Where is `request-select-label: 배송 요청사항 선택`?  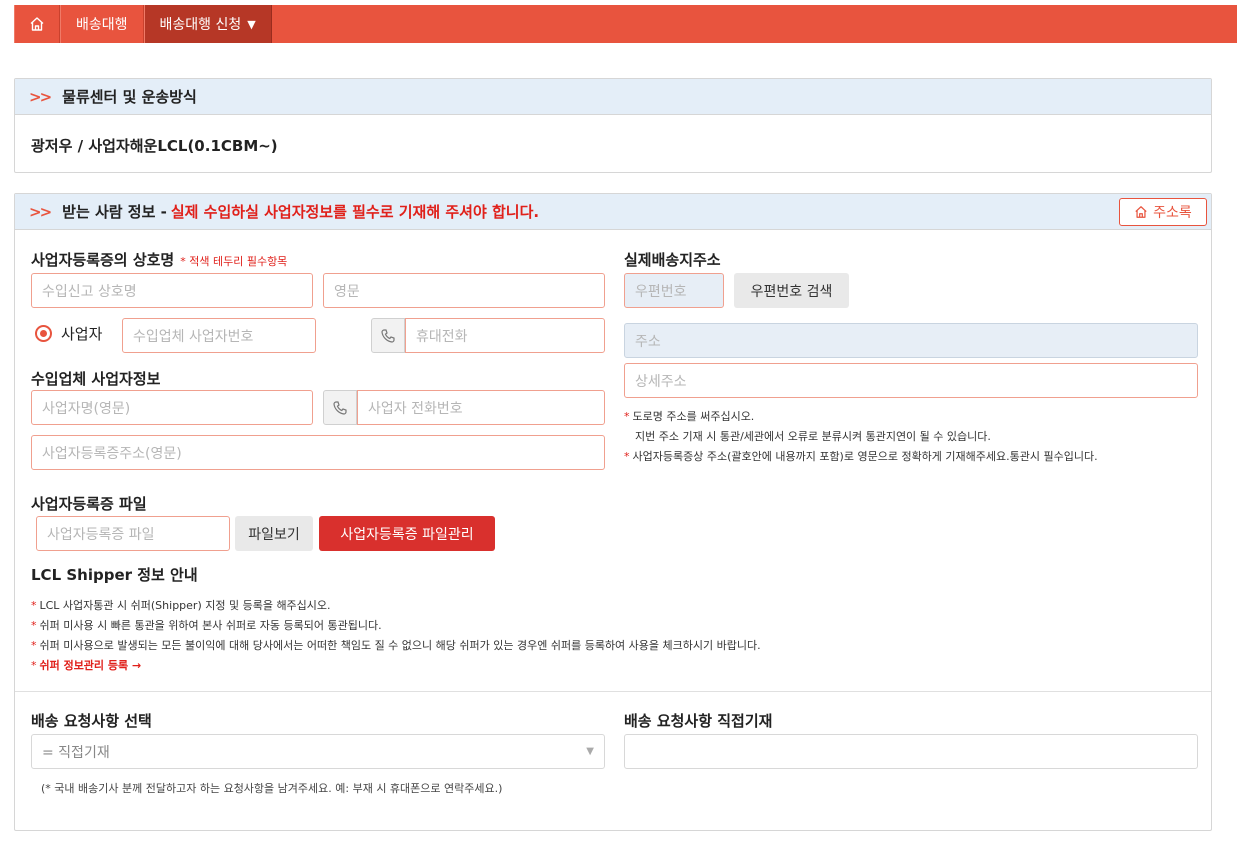 request-select-label: 배송 요청사항 선택 is located at coordinates (91, 721).